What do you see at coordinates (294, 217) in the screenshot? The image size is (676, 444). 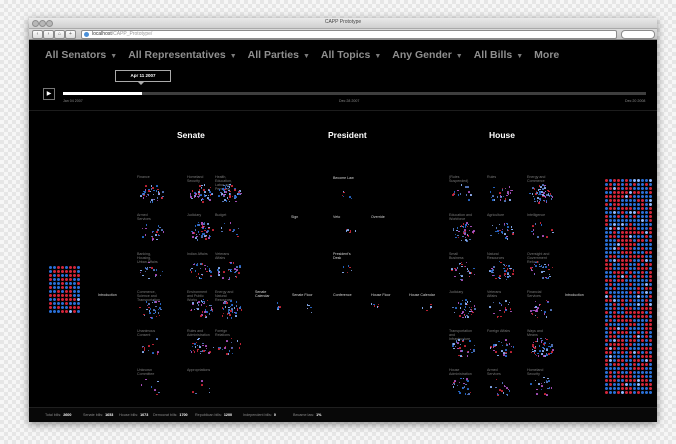 I see `stage-sign: Sign` at bounding box center [294, 217].